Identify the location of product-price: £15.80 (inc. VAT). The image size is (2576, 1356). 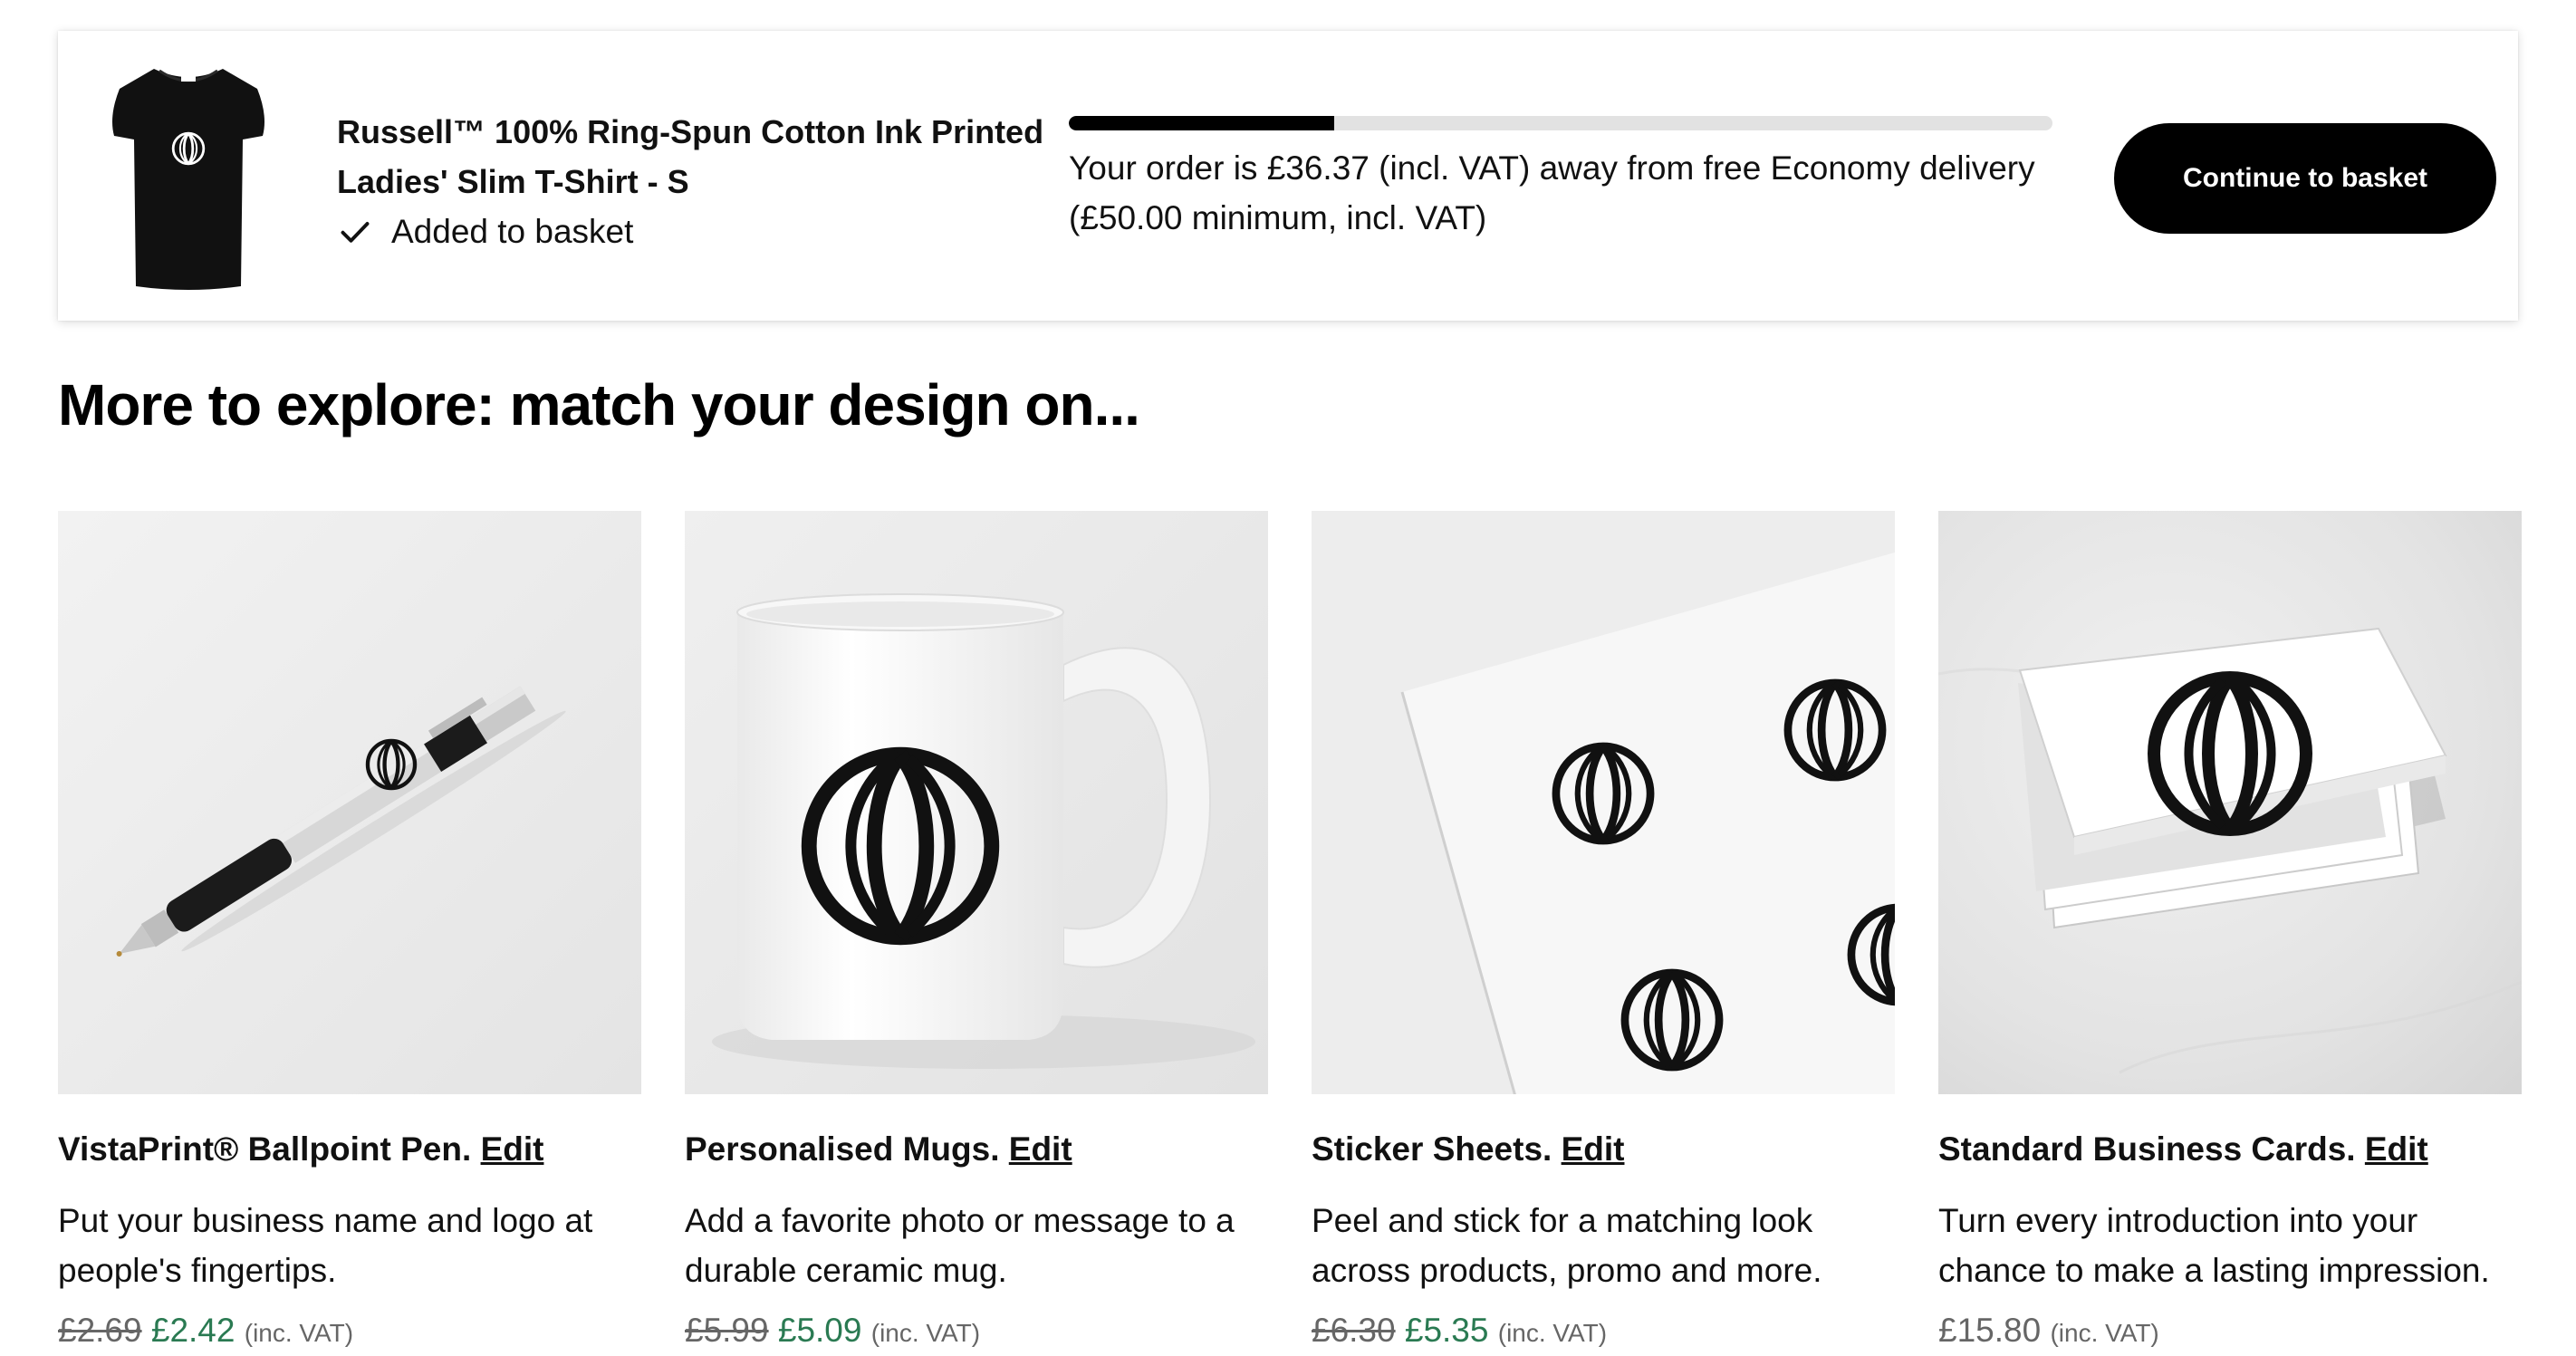
(2230, 1332).